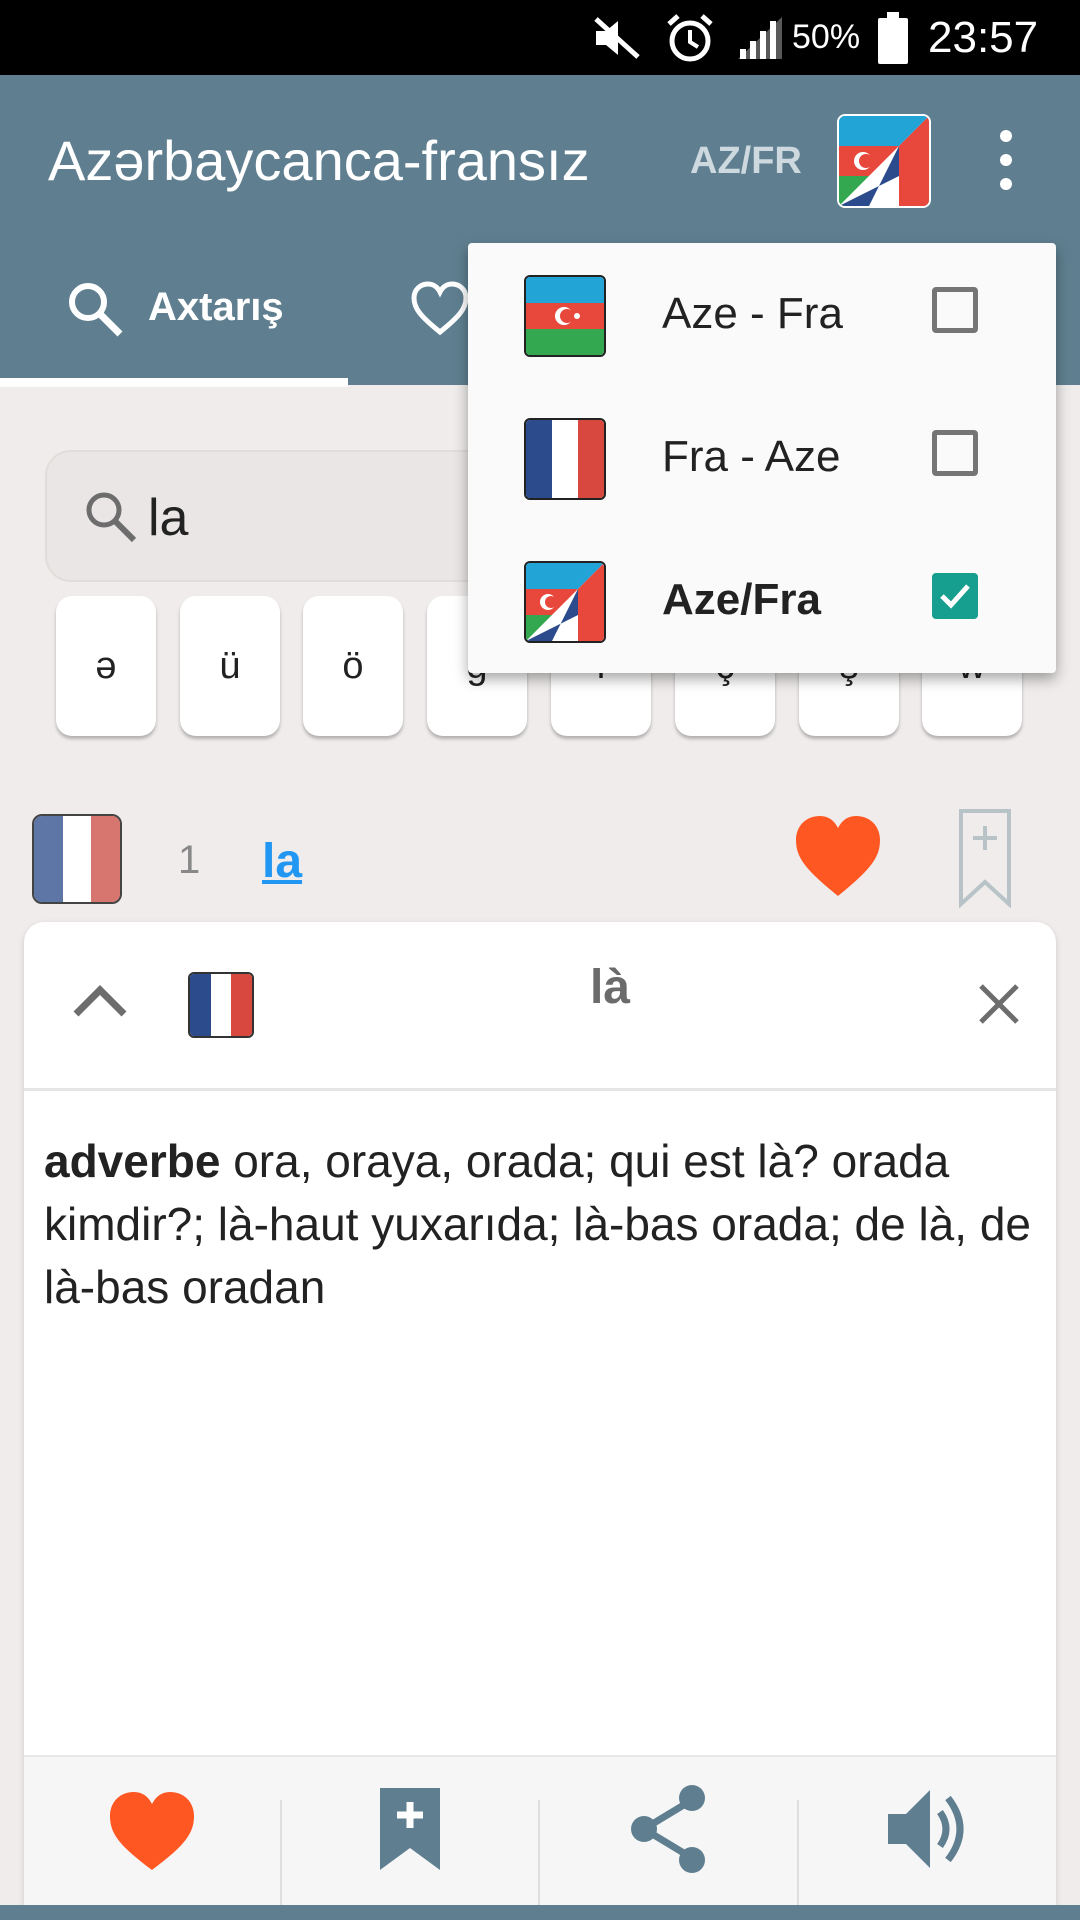 This screenshot has height=1920, width=1080. What do you see at coordinates (540, 1089) in the screenshot?
I see `card-divider` at bounding box center [540, 1089].